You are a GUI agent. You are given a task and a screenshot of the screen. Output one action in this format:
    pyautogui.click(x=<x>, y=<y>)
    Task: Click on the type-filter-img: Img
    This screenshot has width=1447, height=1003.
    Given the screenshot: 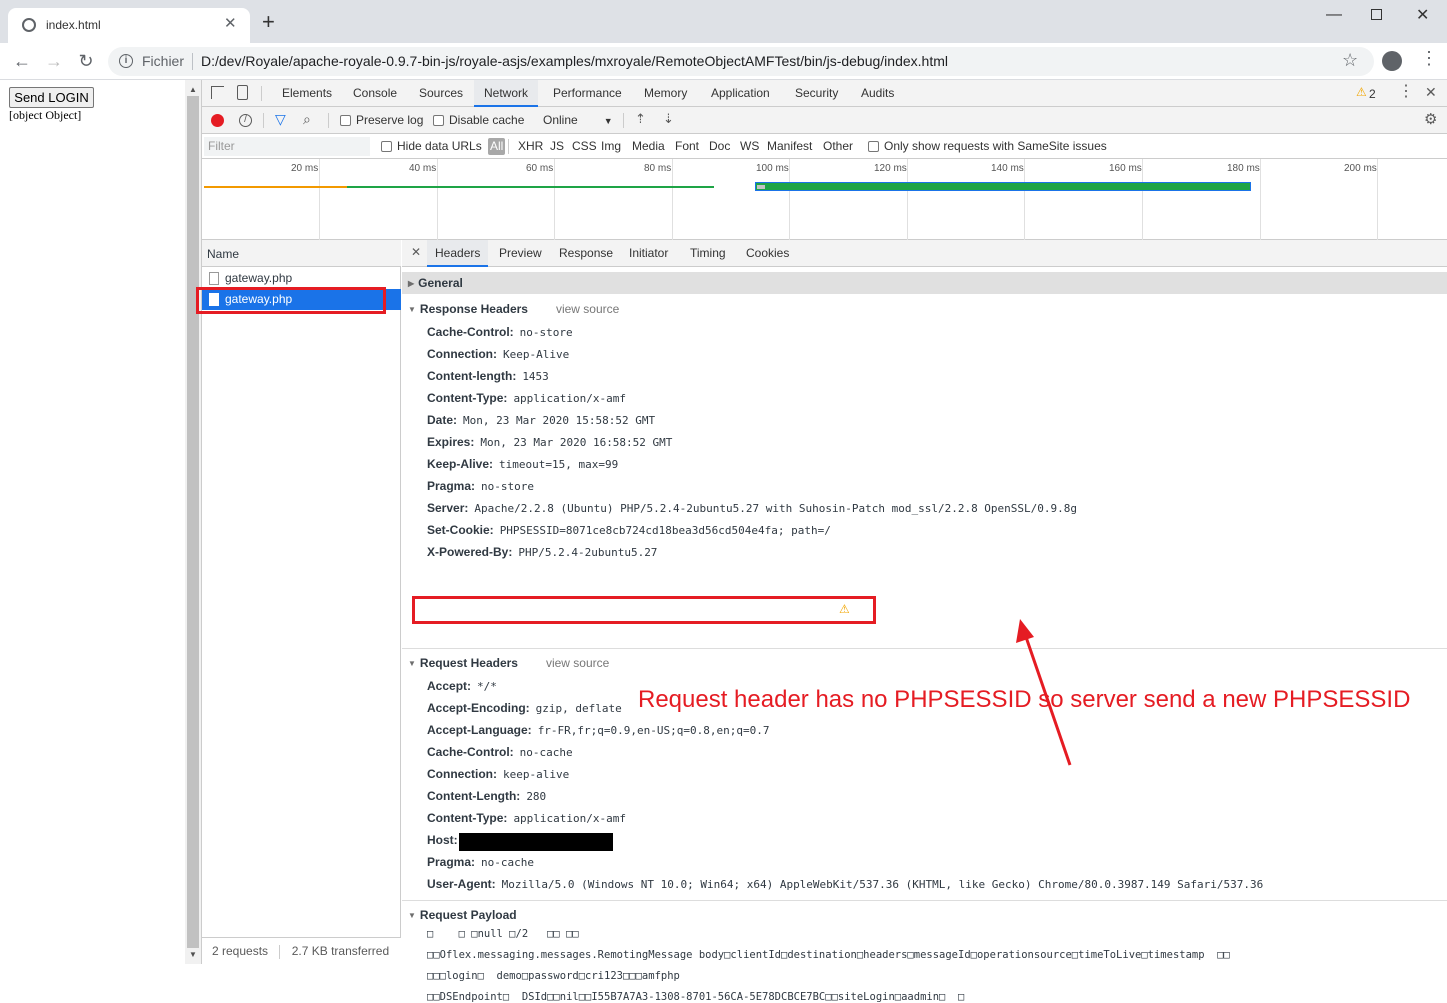 What is the action you would take?
    pyautogui.click(x=611, y=146)
    